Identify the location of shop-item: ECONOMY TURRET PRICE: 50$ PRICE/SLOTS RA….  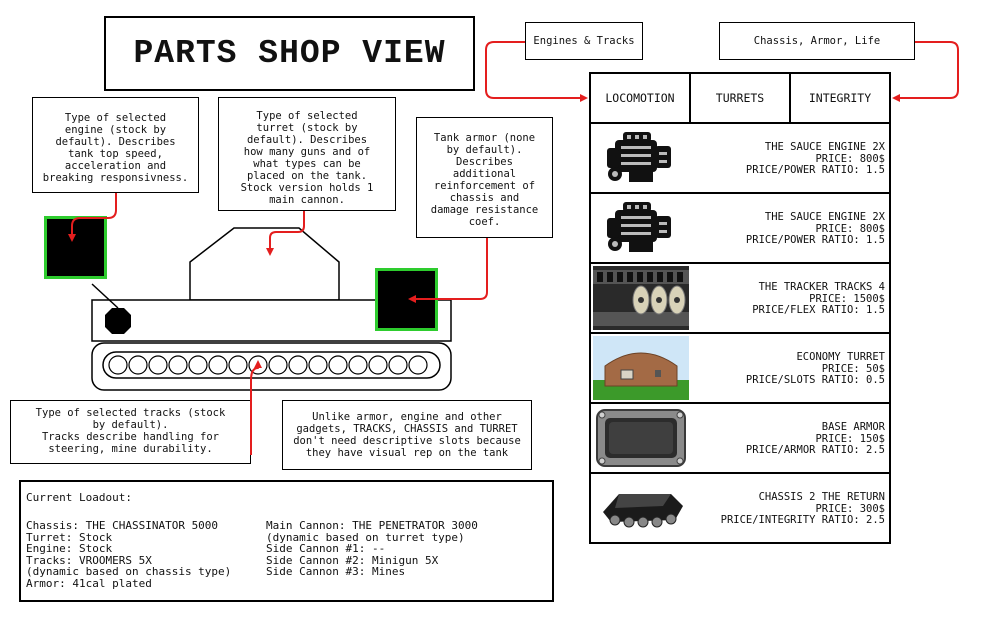
(740, 369).